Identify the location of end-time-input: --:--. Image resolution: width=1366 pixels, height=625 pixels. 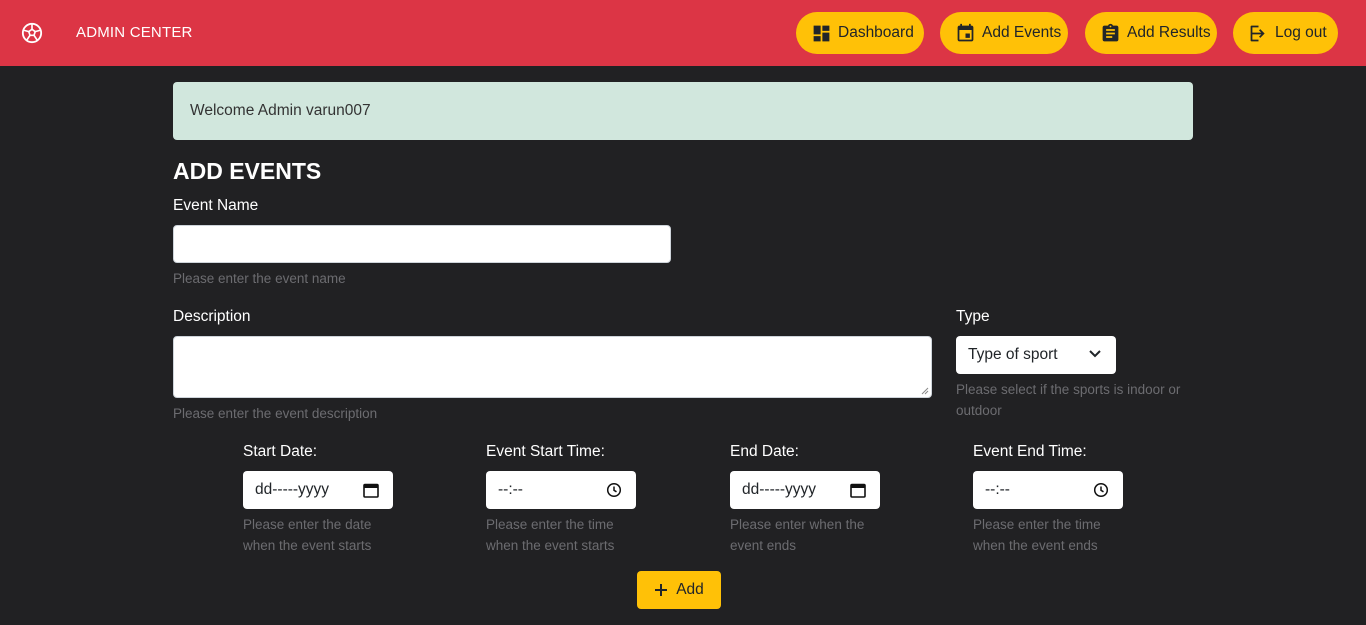
(1048, 490).